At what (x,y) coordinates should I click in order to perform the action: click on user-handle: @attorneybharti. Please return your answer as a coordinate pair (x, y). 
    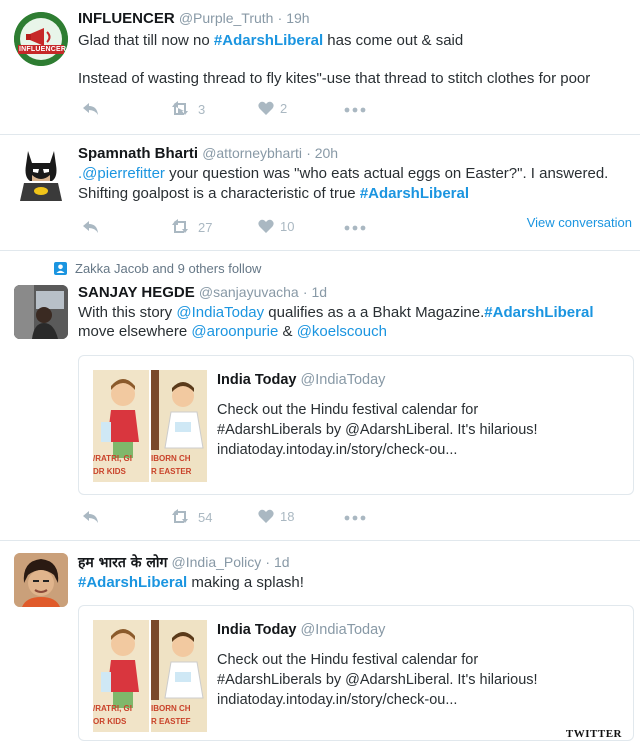
    Looking at the image, I should click on (252, 153).